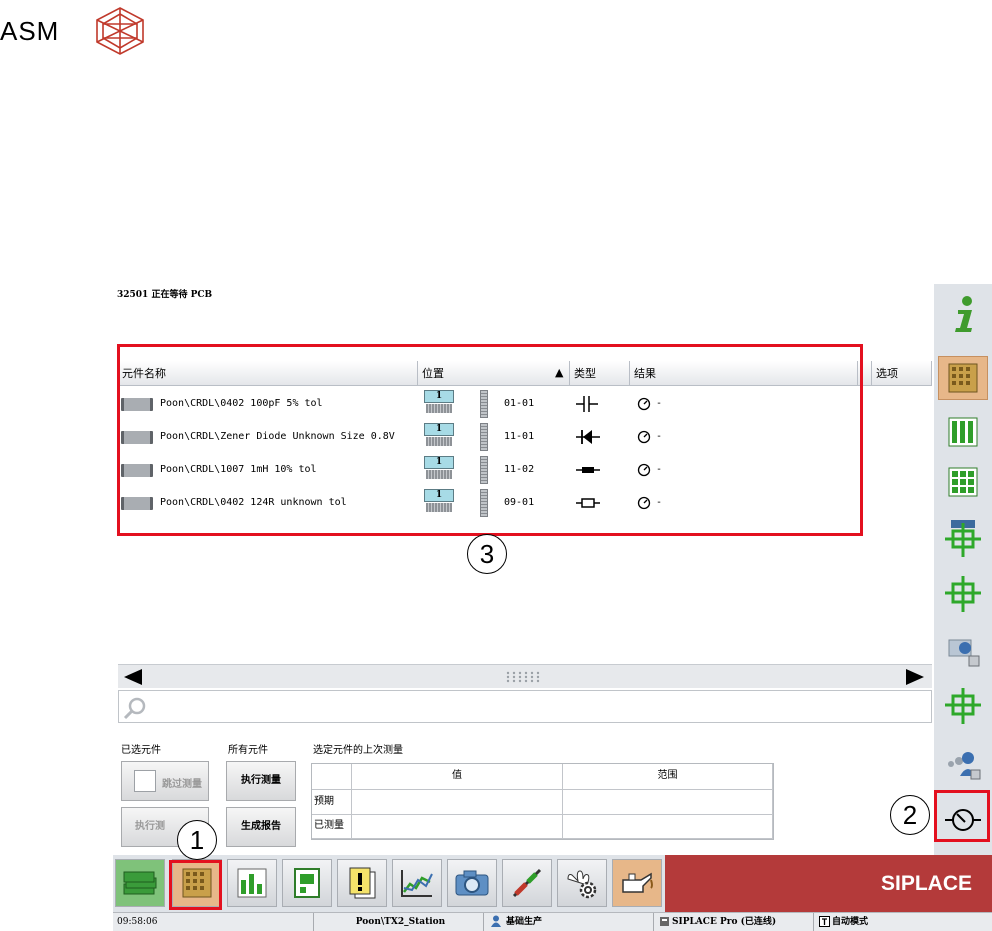 This screenshot has height=931, width=992. Describe the element at coordinates (261, 827) in the screenshot. I see `generate-report-button: 生成报告` at that location.